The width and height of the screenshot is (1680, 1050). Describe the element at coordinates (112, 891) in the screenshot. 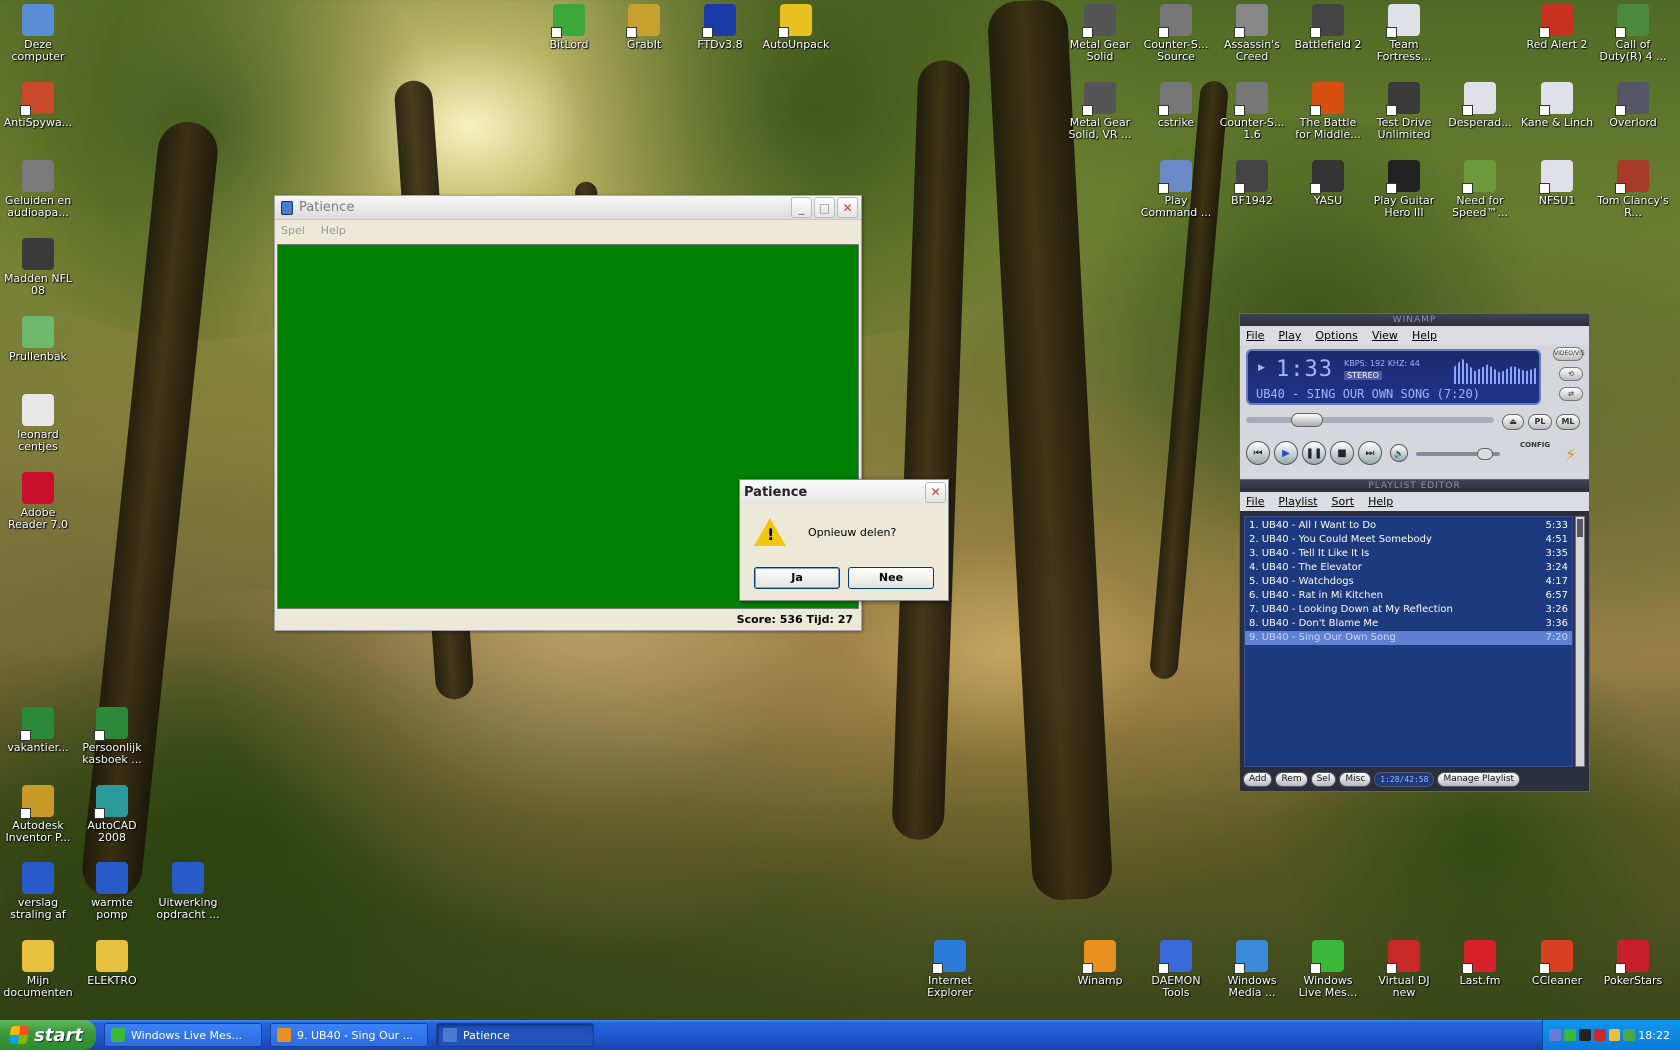

I see `desktop-icon: warmte pomp` at that location.